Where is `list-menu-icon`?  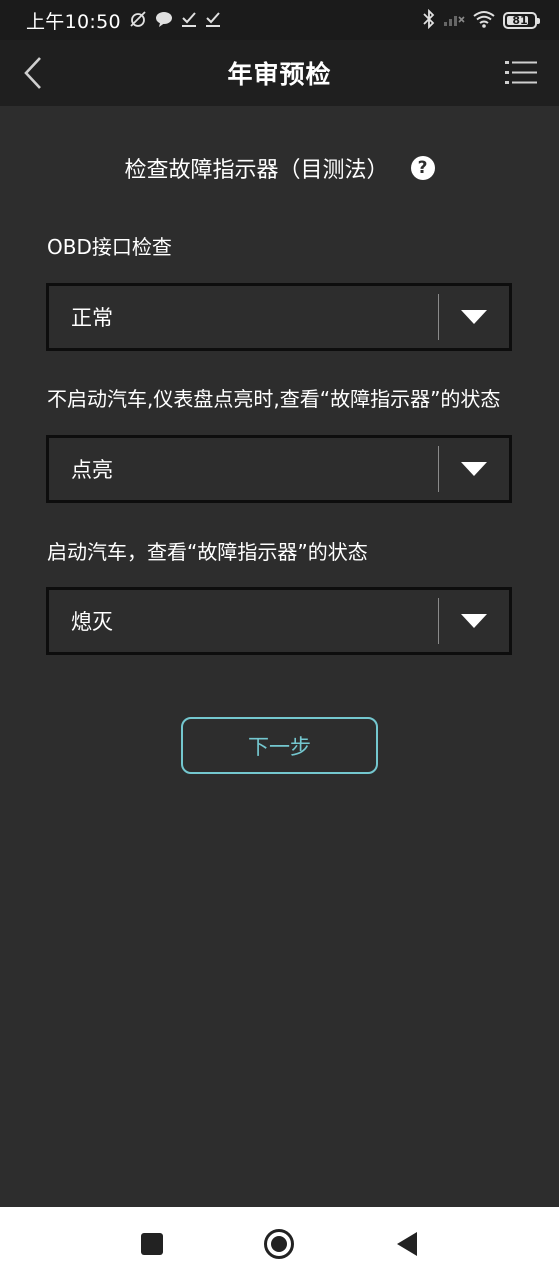 list-menu-icon is located at coordinates (521, 72).